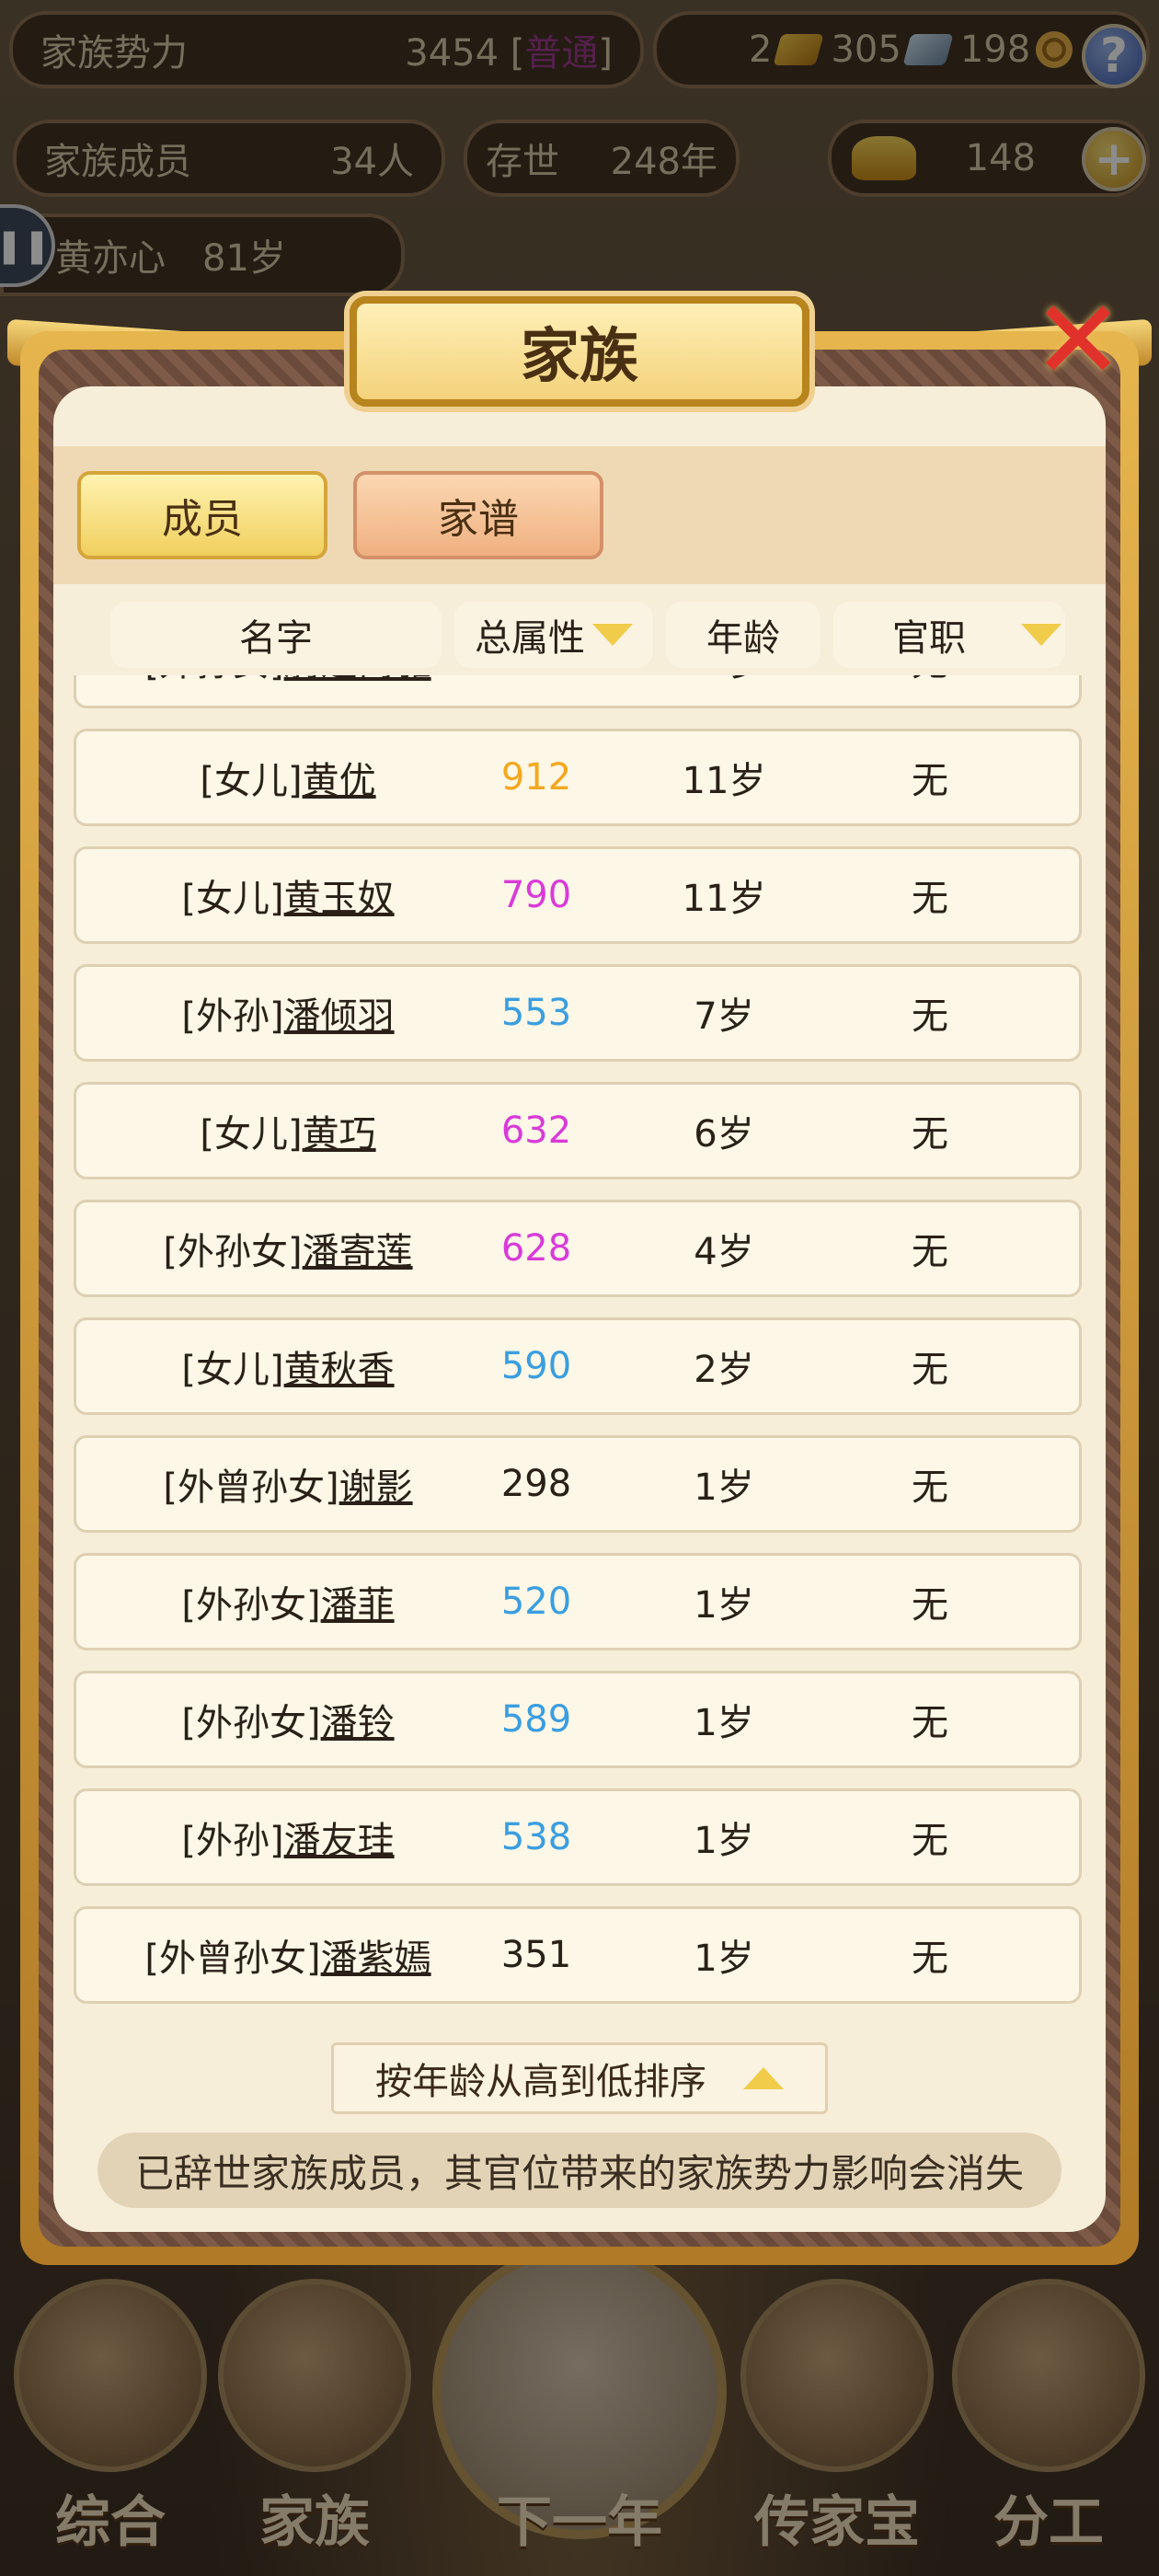 The image size is (1159, 2576). I want to click on member-name-link: 潘倾羽, so click(339, 1013).